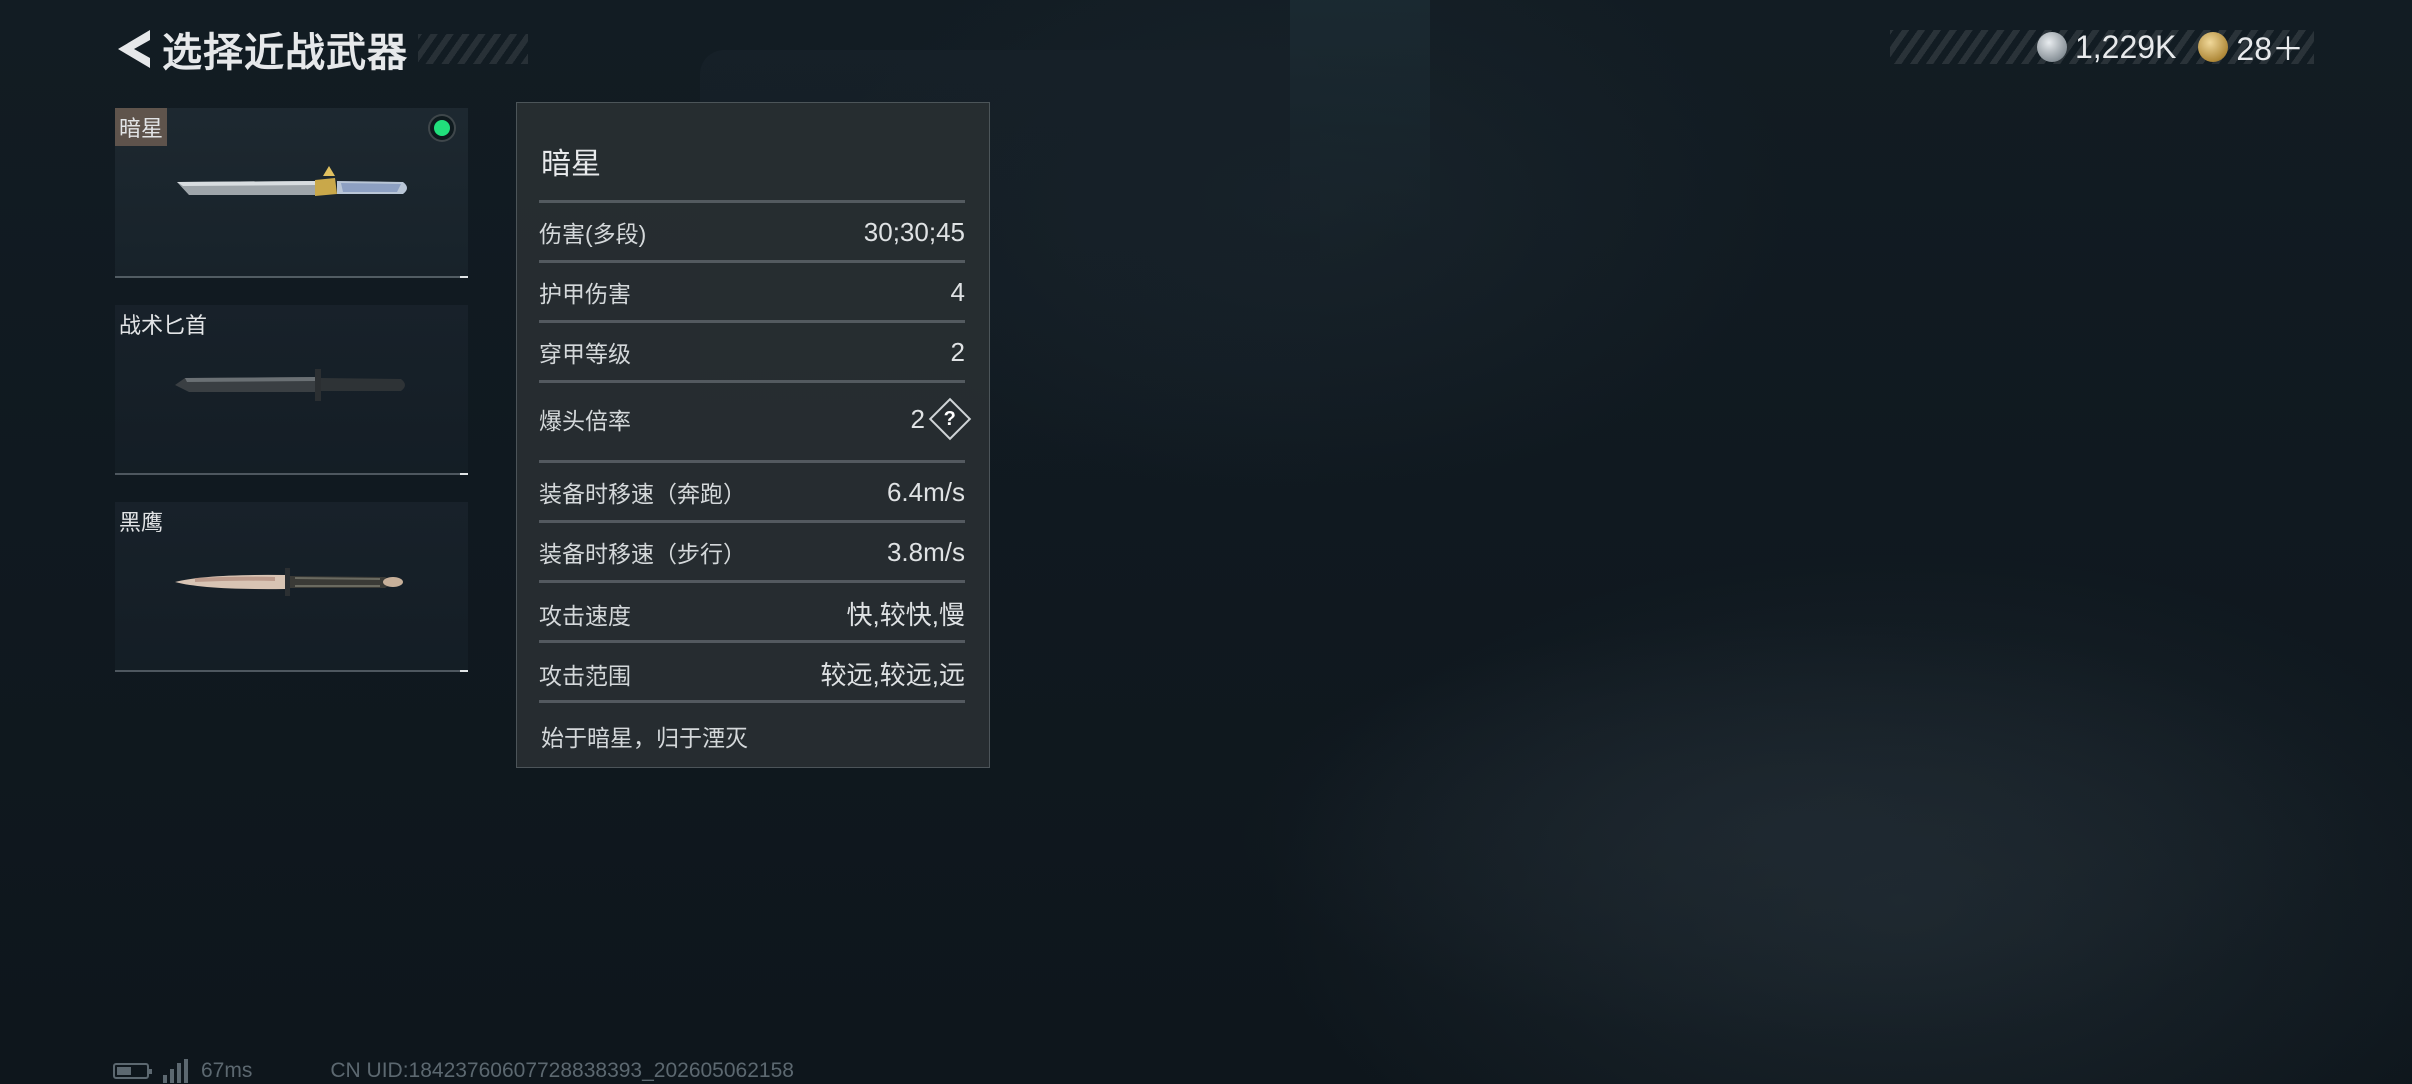  Describe the element at coordinates (227, 1070) in the screenshot. I see `ping-value: 67ms` at that location.